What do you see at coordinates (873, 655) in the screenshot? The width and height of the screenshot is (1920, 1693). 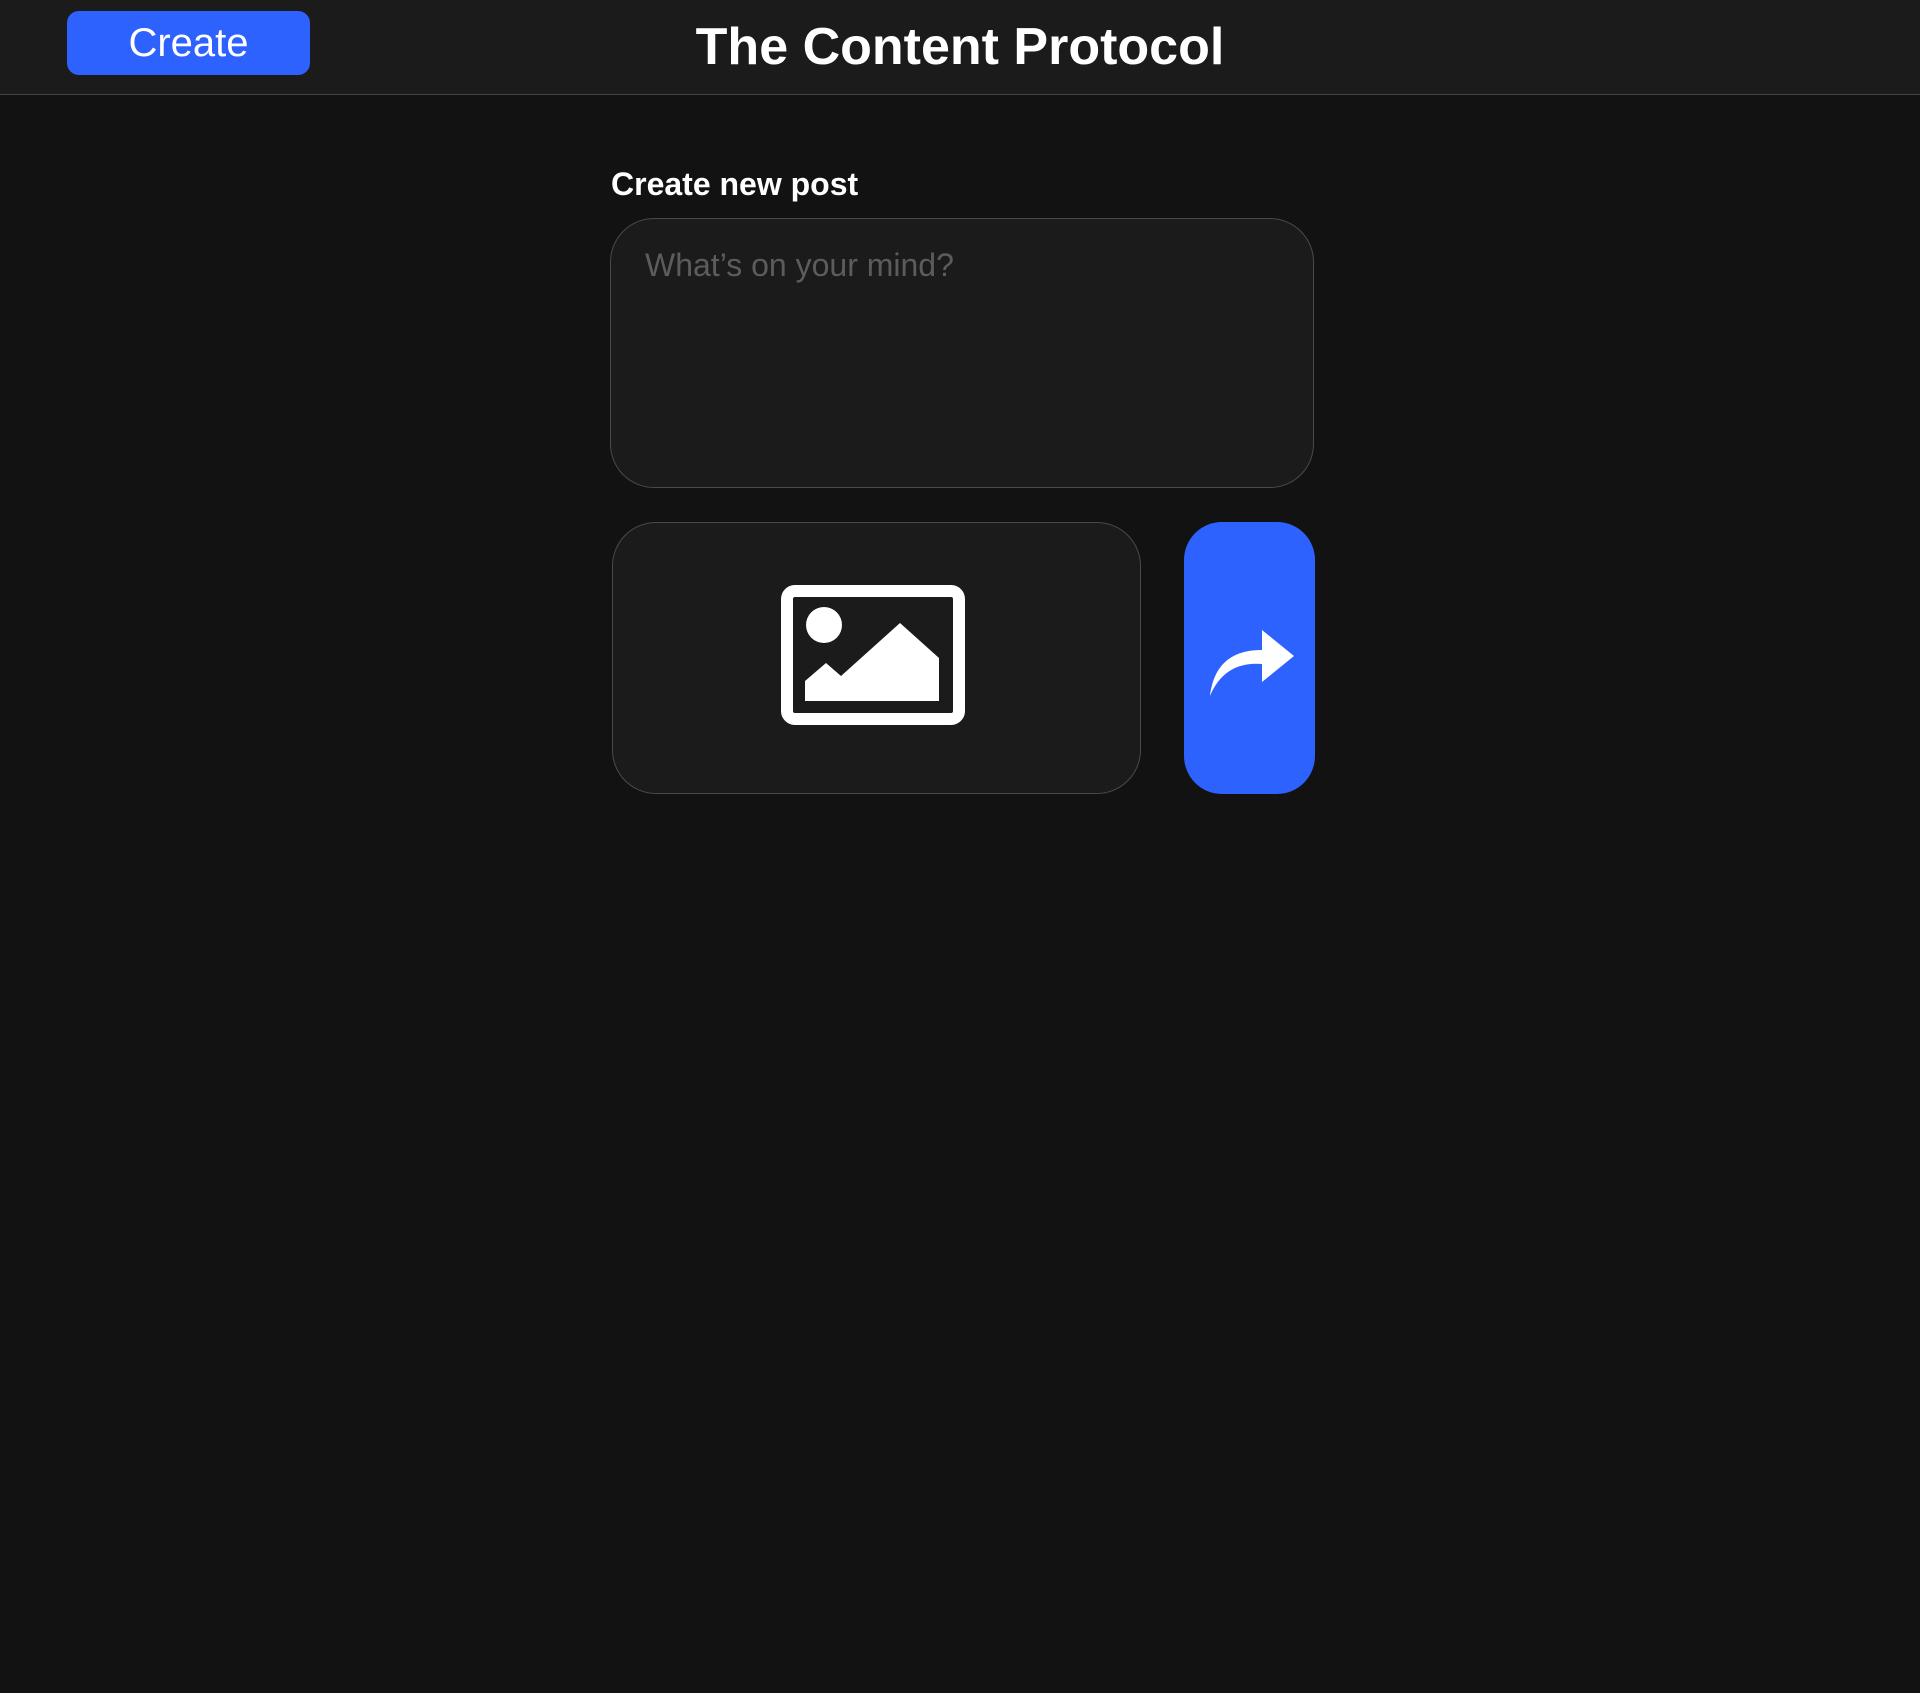 I see `image-icon` at bounding box center [873, 655].